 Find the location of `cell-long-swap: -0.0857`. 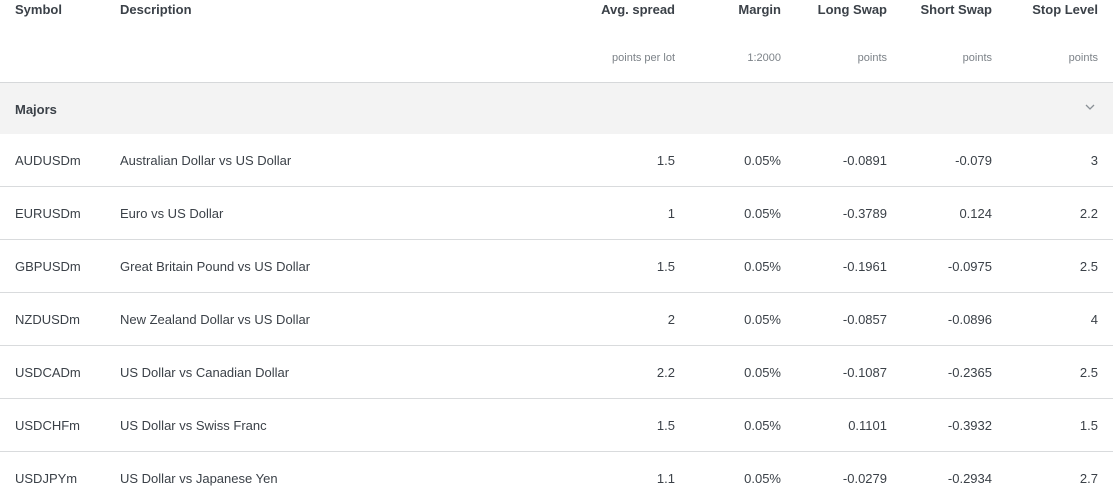

cell-long-swap: -0.0857 is located at coordinates (864, 319).